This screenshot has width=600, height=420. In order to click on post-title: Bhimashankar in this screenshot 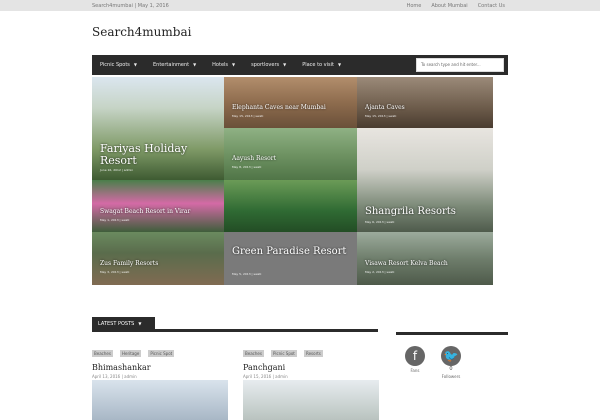, I will do `click(160, 367)`.